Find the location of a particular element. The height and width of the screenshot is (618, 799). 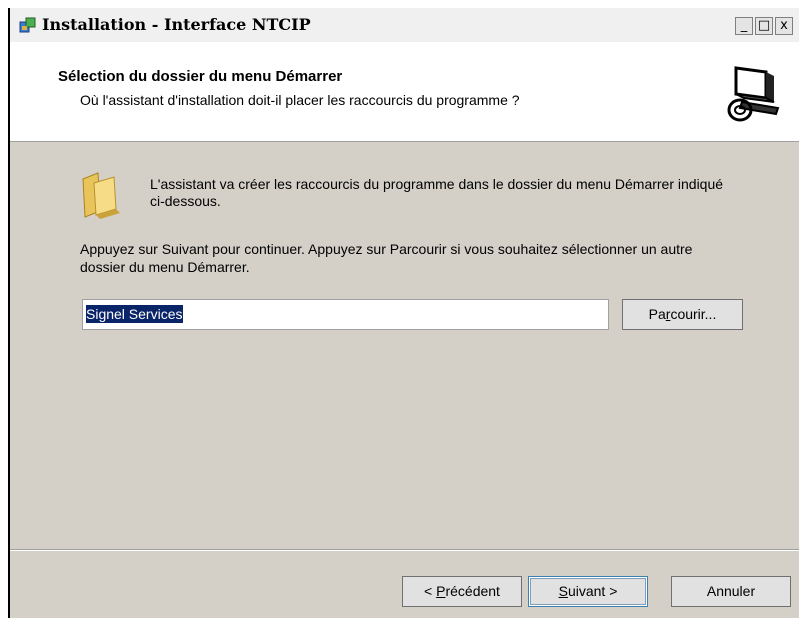

installer-app-icon is located at coordinates (27, 25).